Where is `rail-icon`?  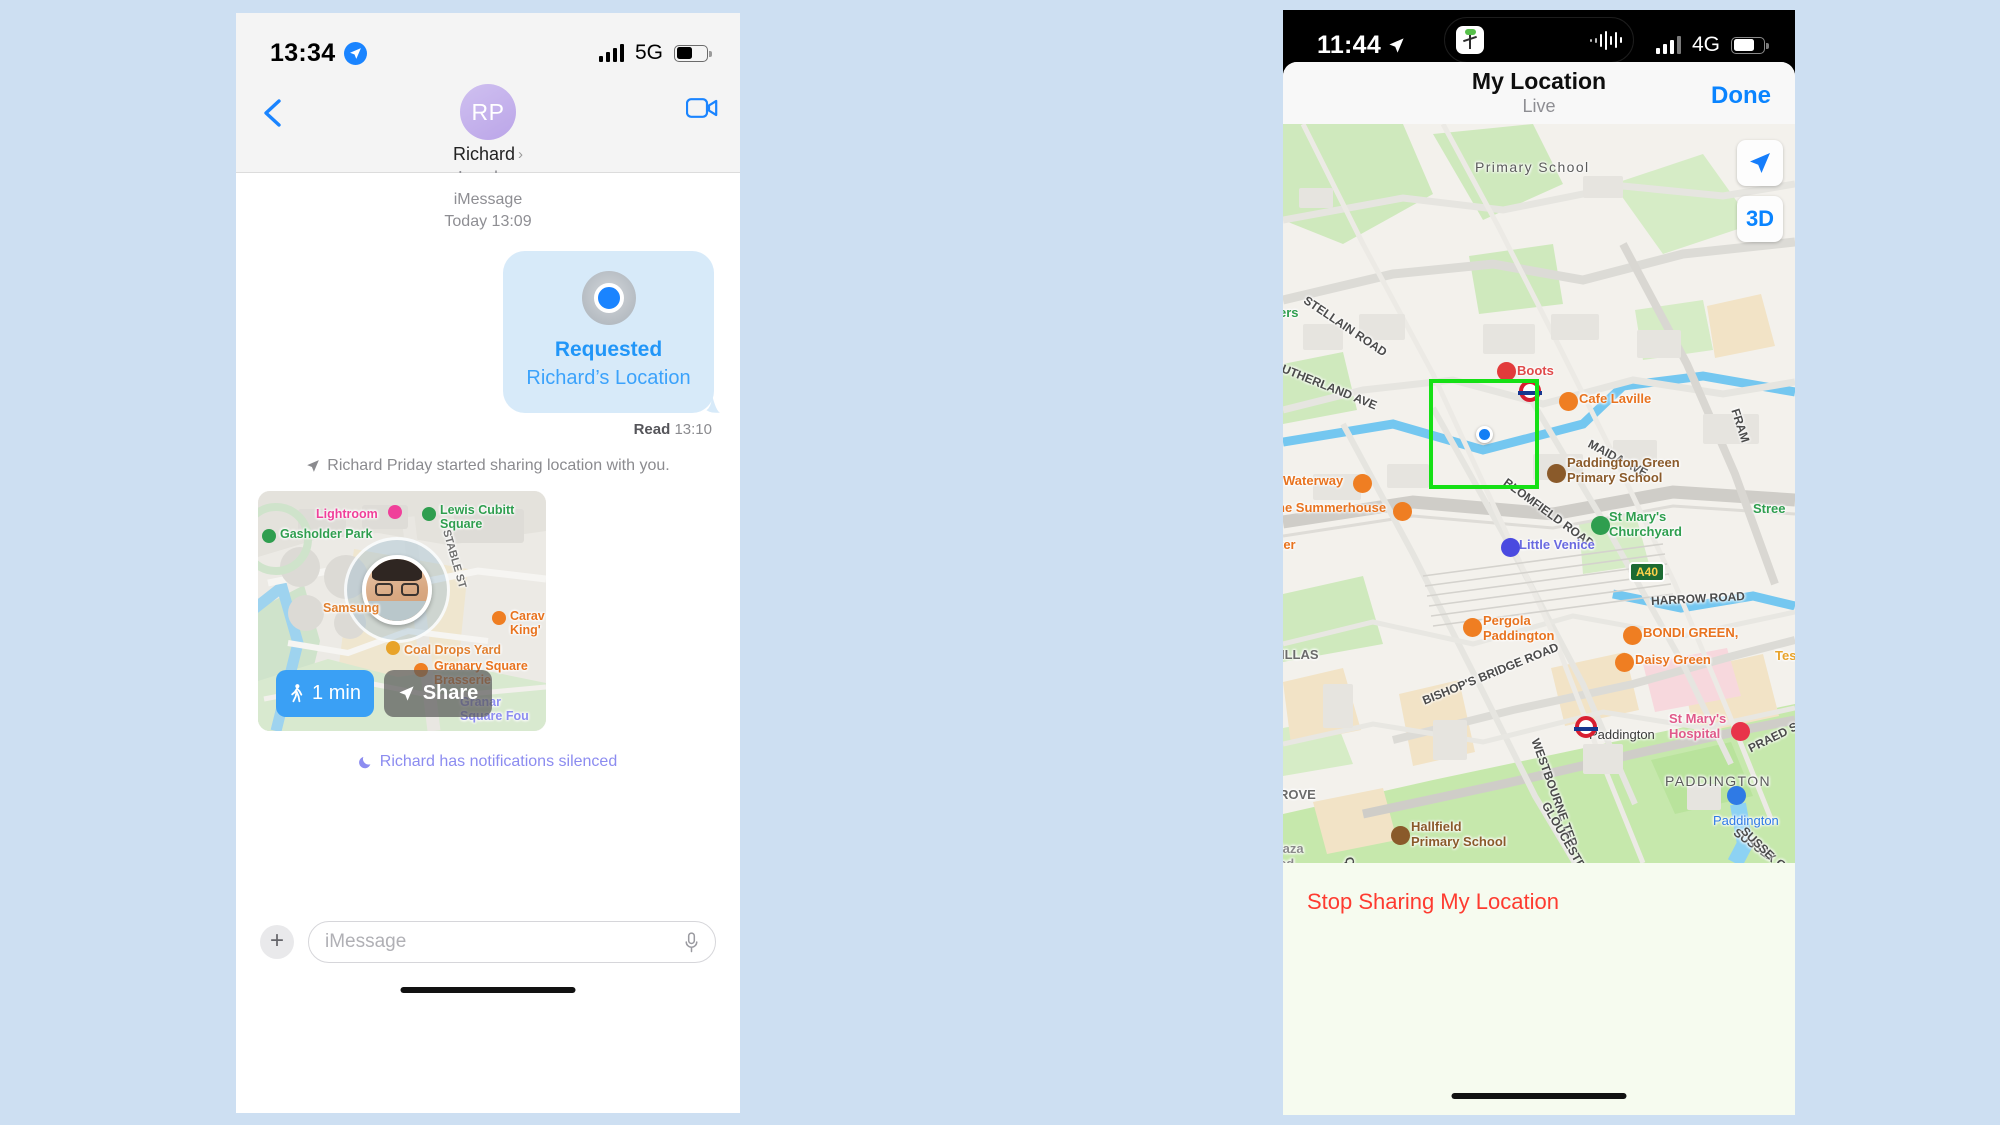 rail-icon is located at coordinates (1736, 795).